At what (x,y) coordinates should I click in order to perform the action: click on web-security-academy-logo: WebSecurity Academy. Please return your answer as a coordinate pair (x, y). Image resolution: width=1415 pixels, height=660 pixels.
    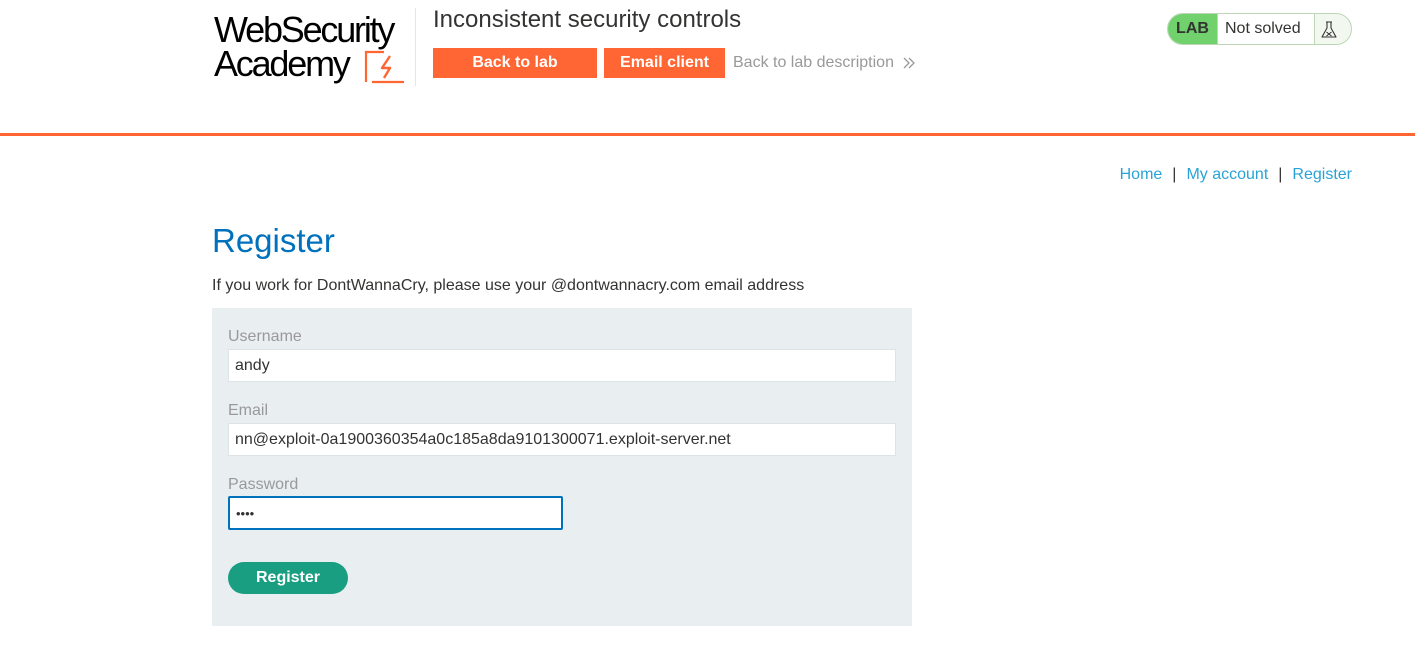
    Looking at the image, I should click on (314, 47).